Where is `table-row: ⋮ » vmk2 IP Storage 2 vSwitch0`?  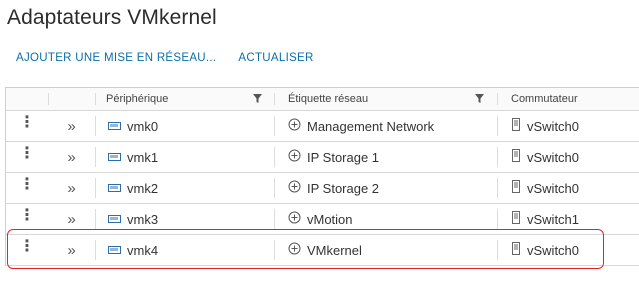
table-row: ⋮ » vmk2 IP Storage 2 vSwitch0 is located at coordinates (322, 188).